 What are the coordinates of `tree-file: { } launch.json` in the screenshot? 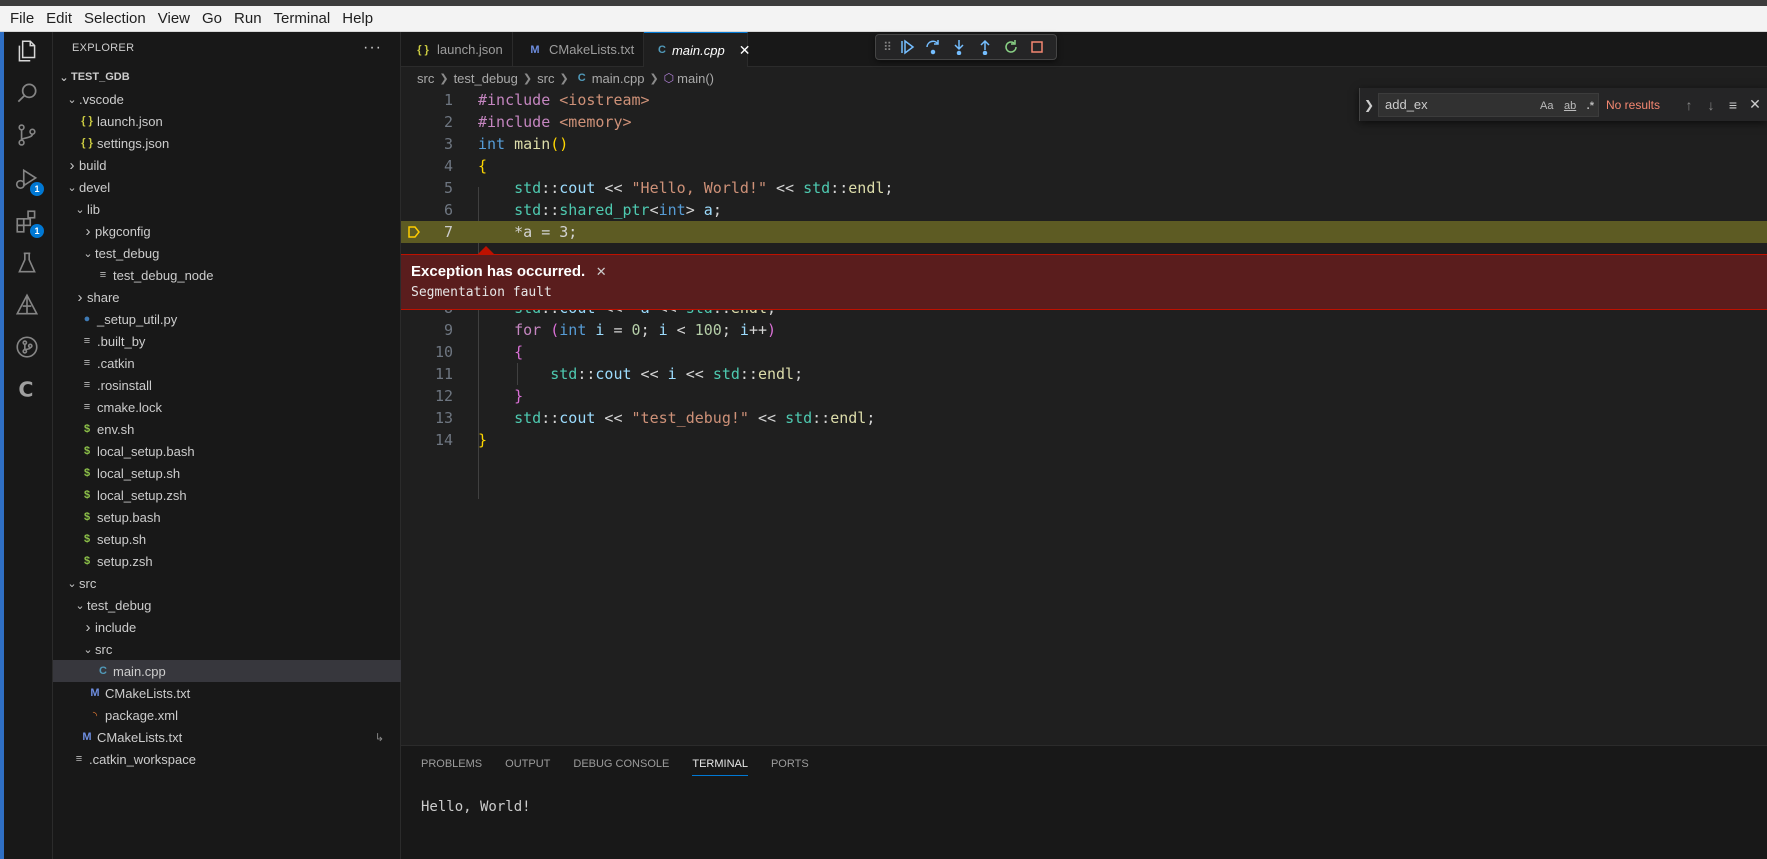 It's located at (227, 121).